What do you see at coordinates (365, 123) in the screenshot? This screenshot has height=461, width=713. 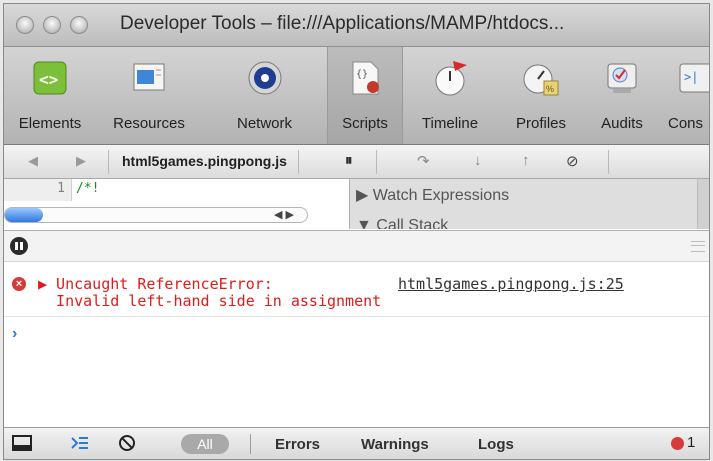 I see `tab-label: Scripts` at bounding box center [365, 123].